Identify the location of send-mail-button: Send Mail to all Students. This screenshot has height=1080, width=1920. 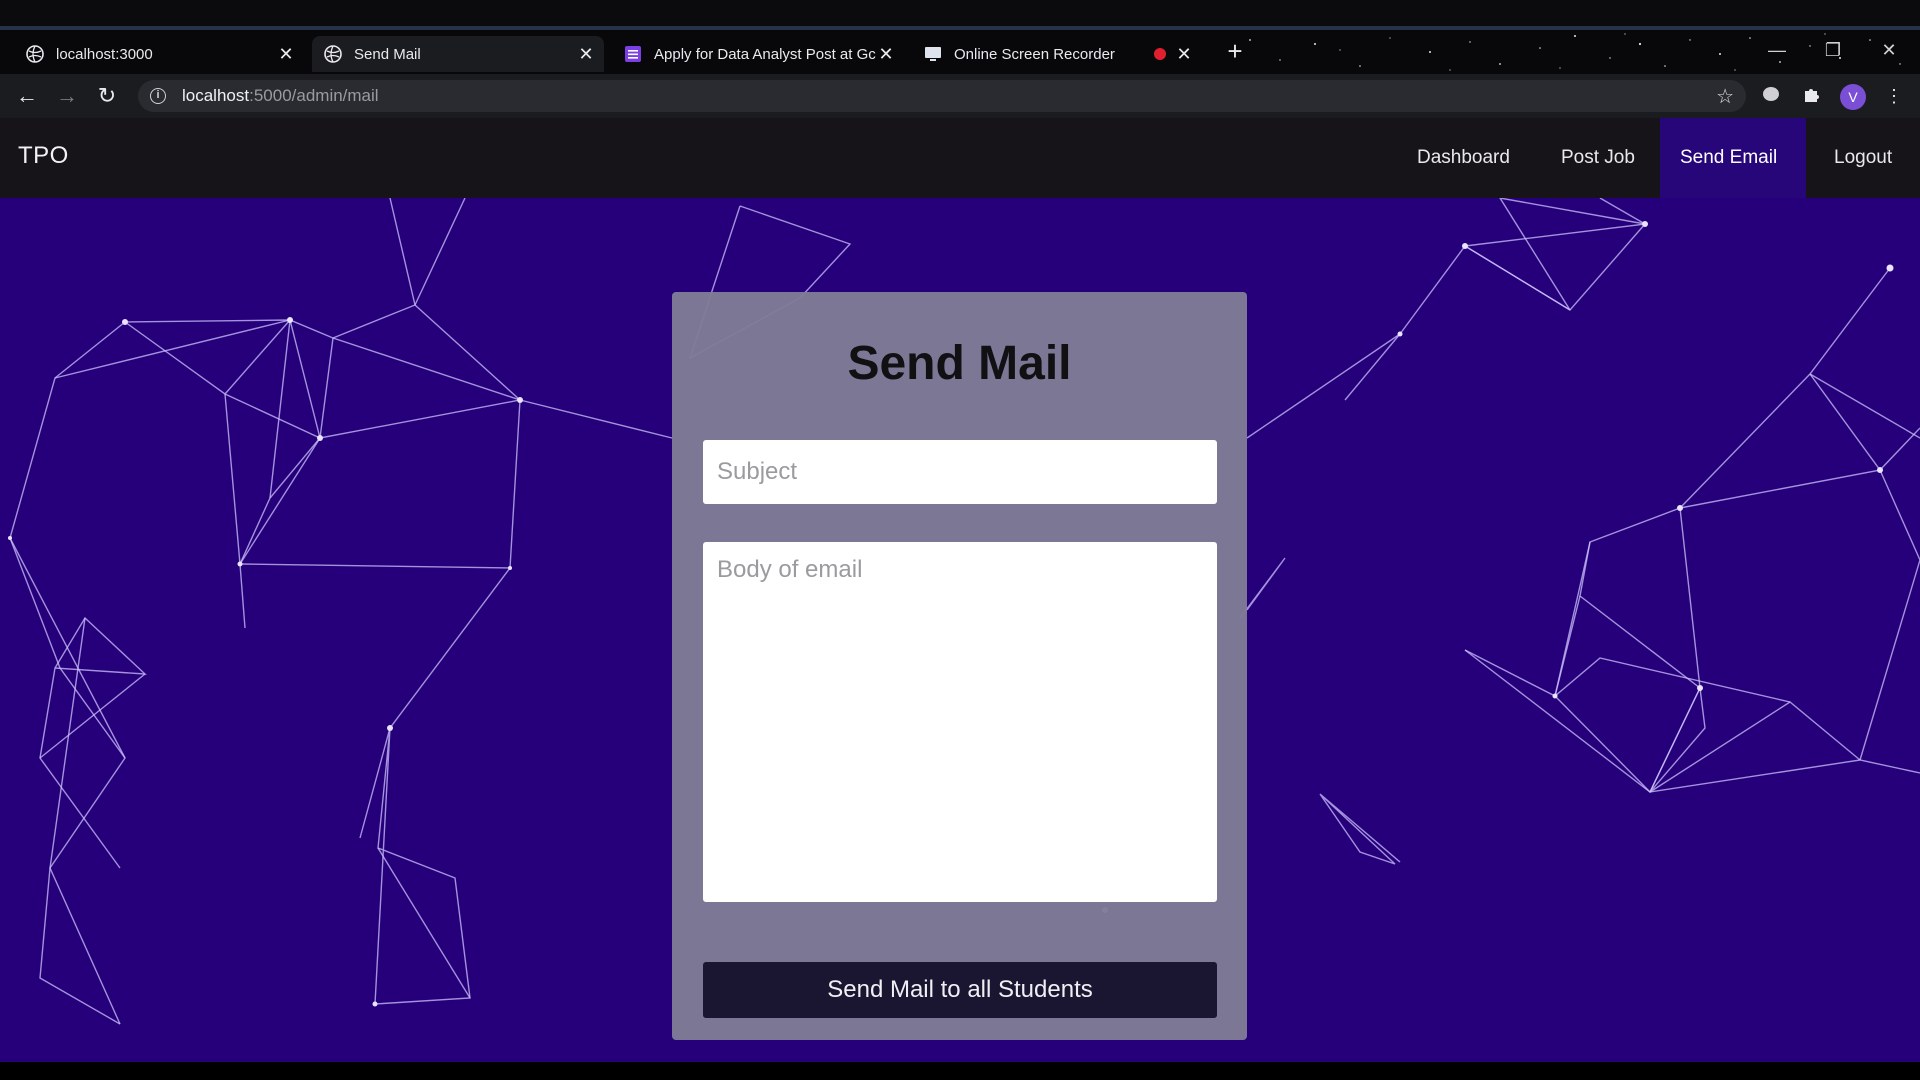
(960, 990).